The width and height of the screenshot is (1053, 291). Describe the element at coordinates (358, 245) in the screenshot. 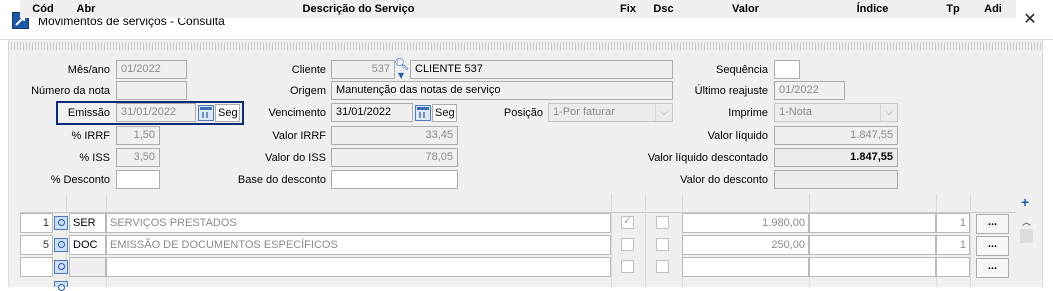

I see `row-desc: EMISSÃO DE DOCUMENTOS ESPECÍFICOS` at that location.